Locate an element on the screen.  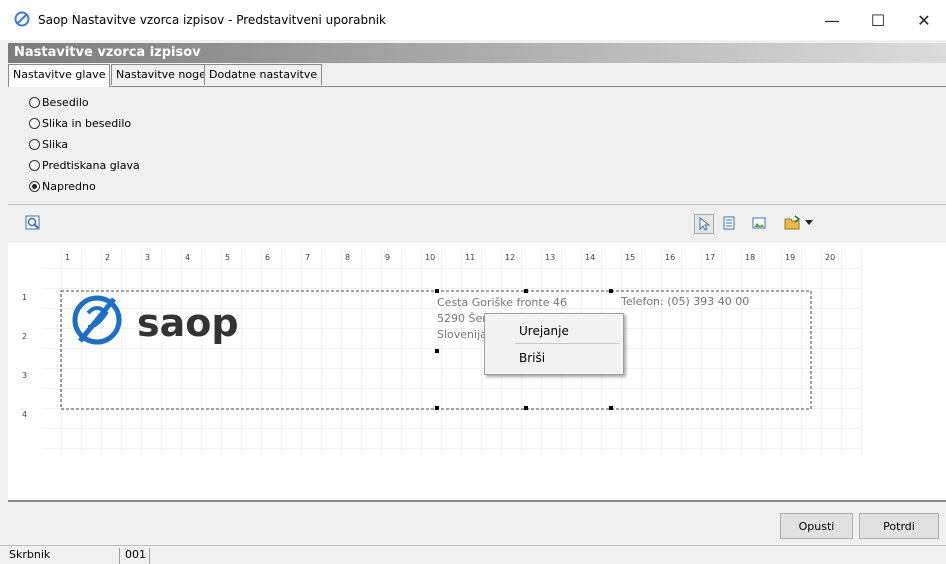
ruler-number: 15 is located at coordinates (630, 257).